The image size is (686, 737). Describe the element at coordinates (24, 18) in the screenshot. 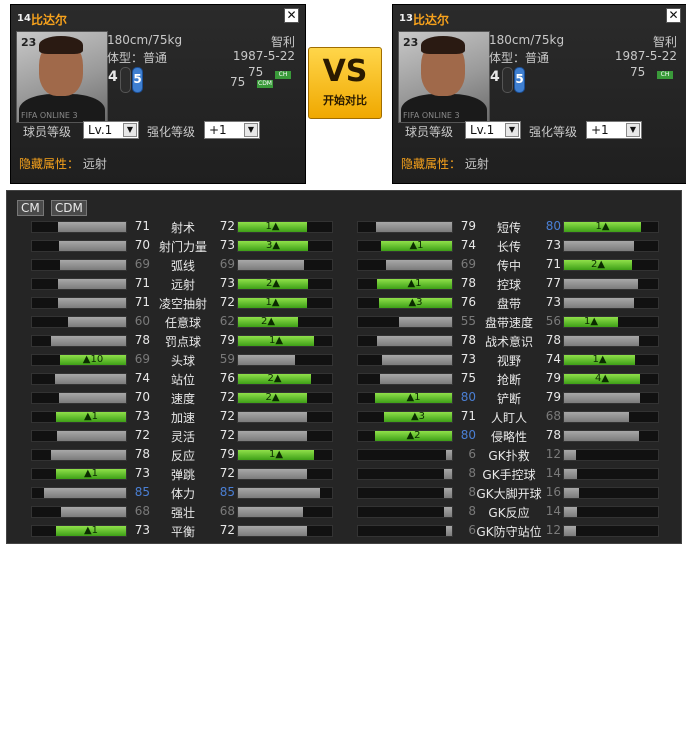

I see `card-number: 14` at that location.